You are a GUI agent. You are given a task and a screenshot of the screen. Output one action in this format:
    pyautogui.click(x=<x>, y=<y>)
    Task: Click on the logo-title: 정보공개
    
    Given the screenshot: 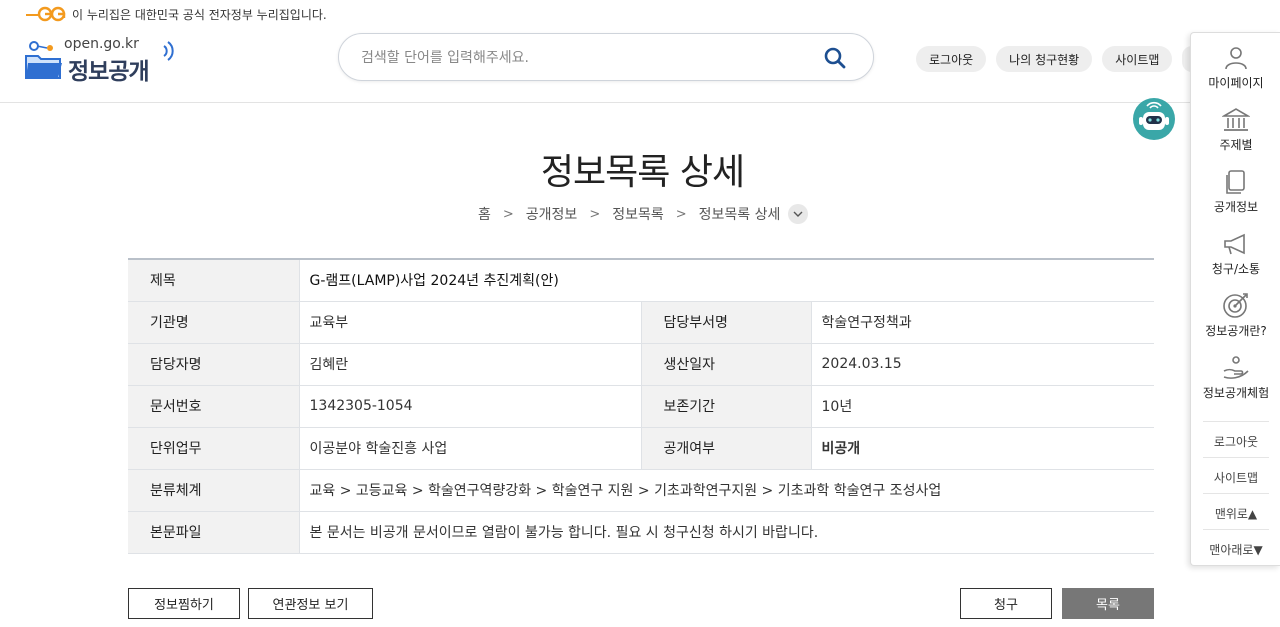 What is the action you would take?
    pyautogui.click(x=109, y=72)
    